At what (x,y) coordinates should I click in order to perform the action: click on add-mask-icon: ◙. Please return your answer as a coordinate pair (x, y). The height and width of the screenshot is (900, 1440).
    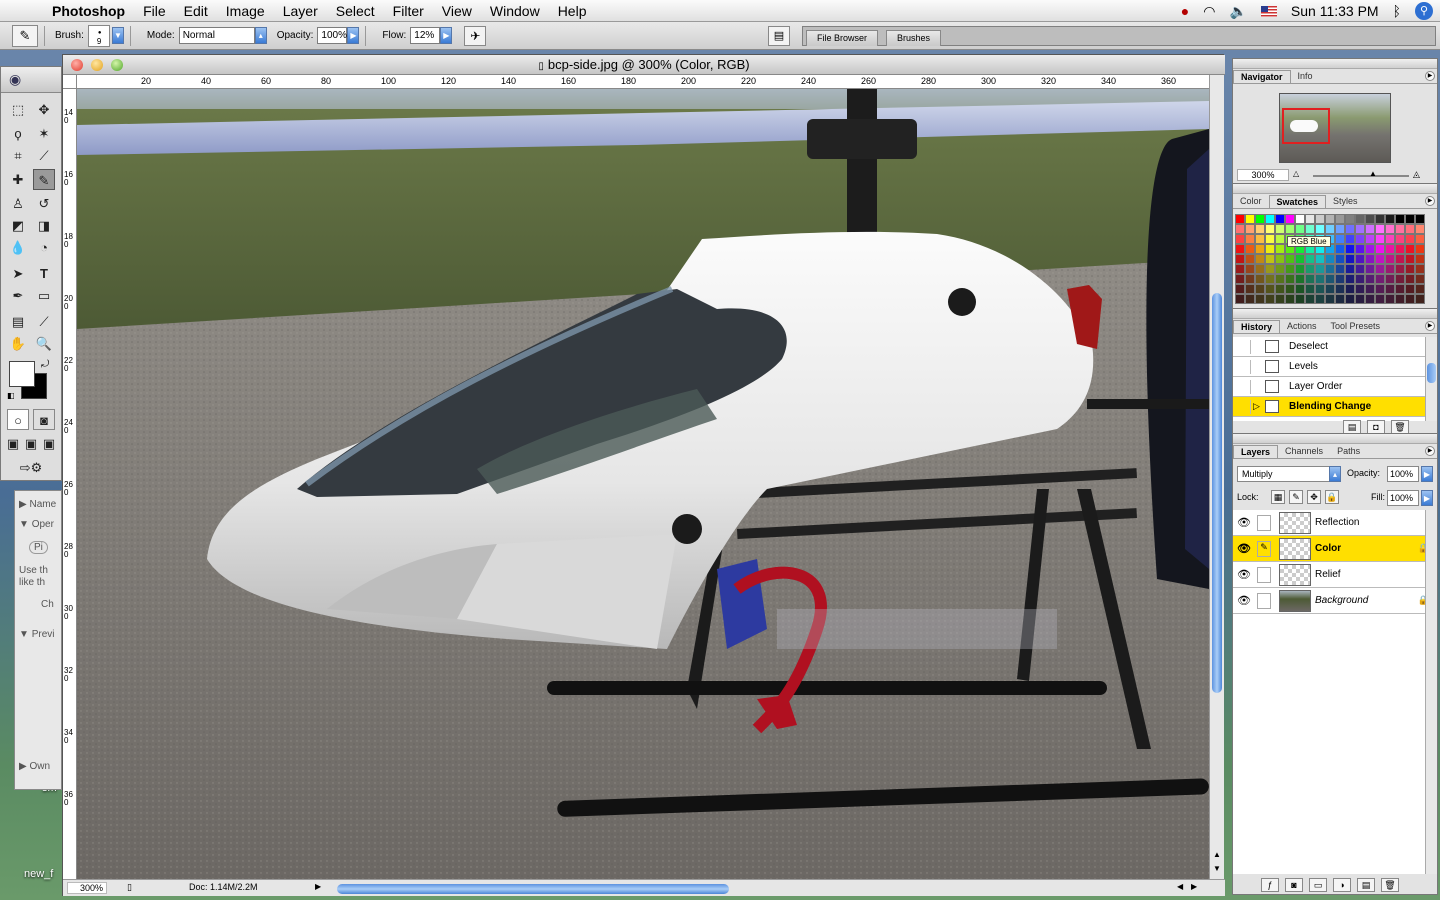
    Looking at the image, I should click on (1294, 885).